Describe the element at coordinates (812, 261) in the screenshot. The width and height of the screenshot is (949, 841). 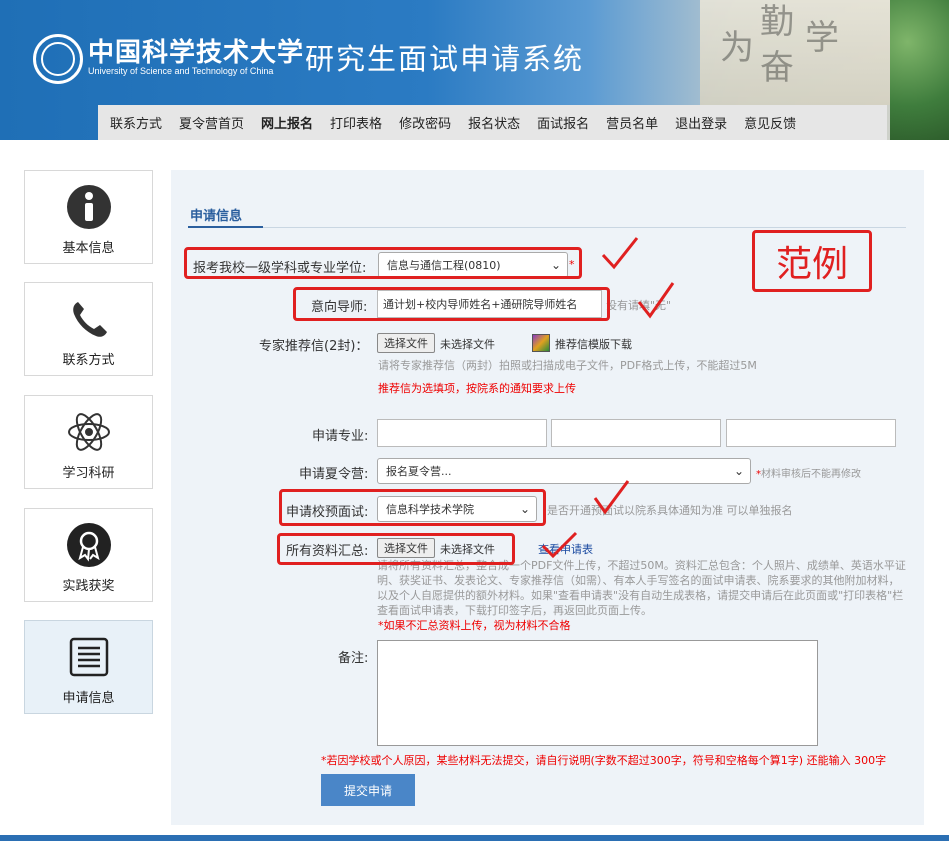
I see `example-label: 范例` at that location.